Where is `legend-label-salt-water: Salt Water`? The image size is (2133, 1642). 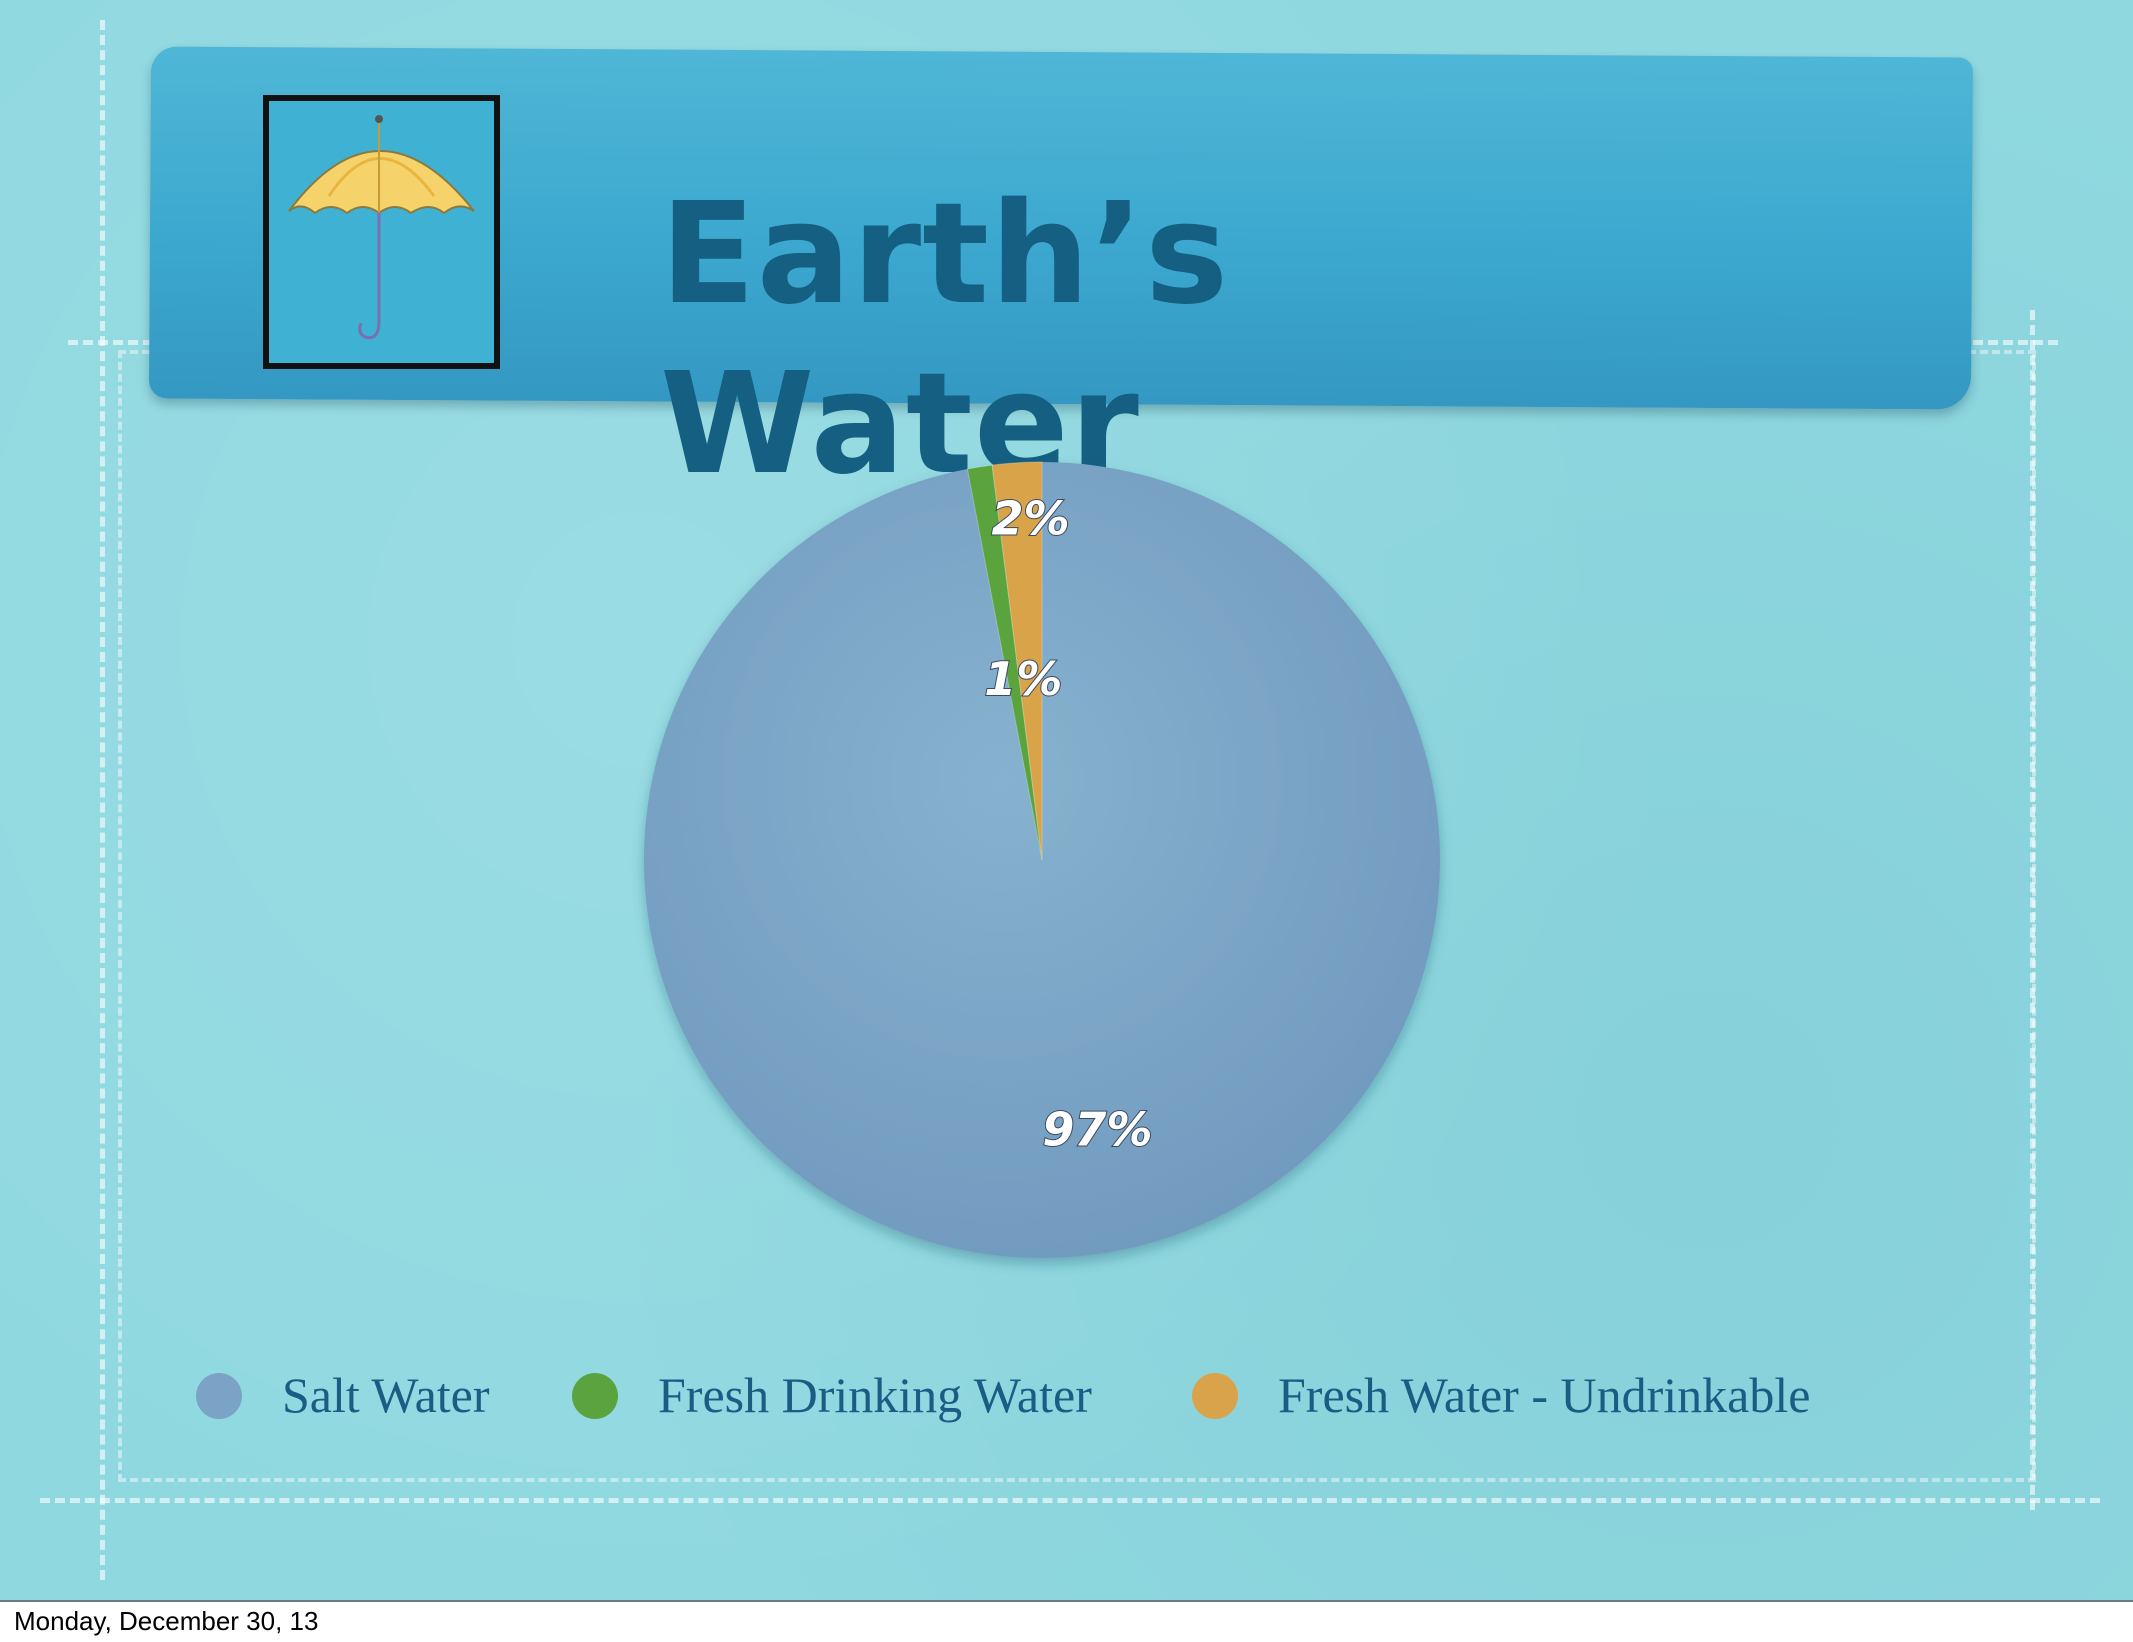 legend-label-salt-water: Salt Water is located at coordinates (386, 1395).